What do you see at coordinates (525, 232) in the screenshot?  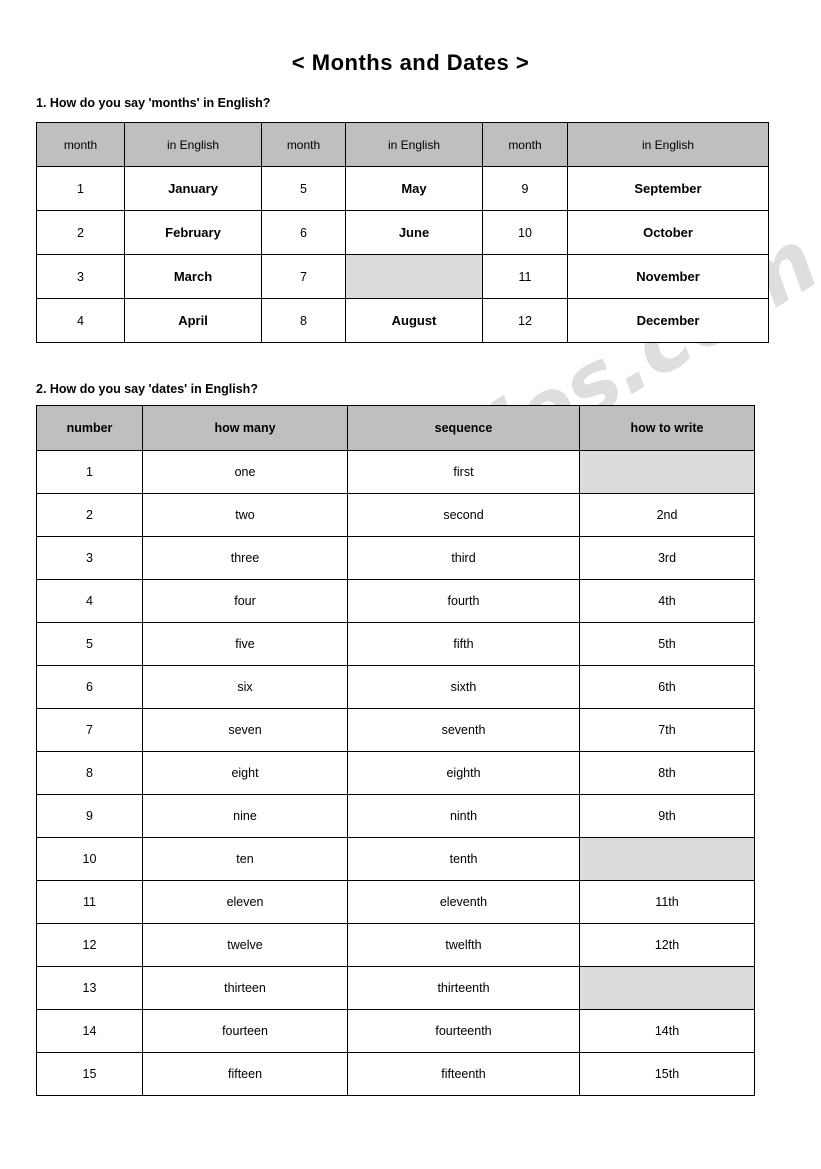 I see `month-number-r1: 10` at bounding box center [525, 232].